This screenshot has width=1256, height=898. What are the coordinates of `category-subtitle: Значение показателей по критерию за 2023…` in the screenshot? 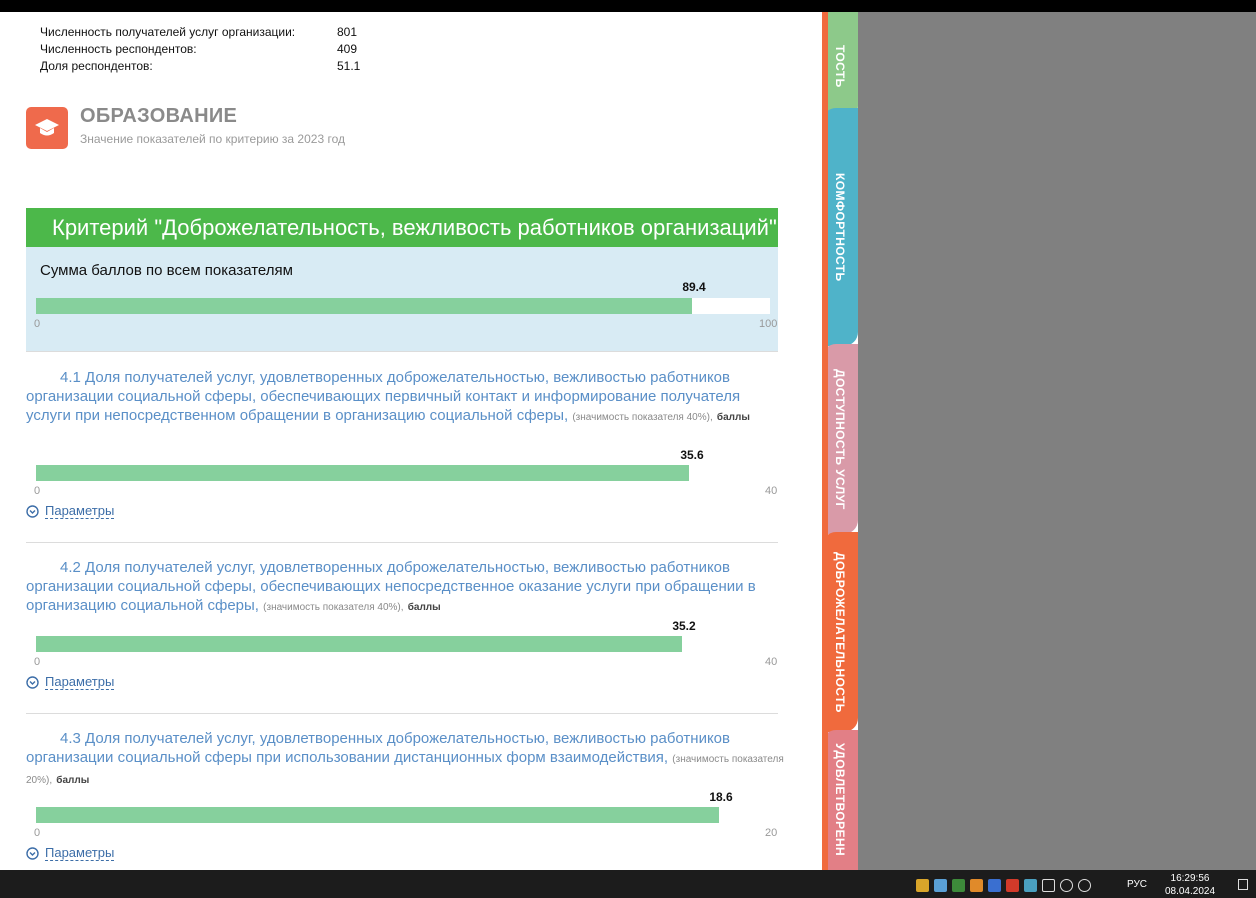 It's located at (212, 139).